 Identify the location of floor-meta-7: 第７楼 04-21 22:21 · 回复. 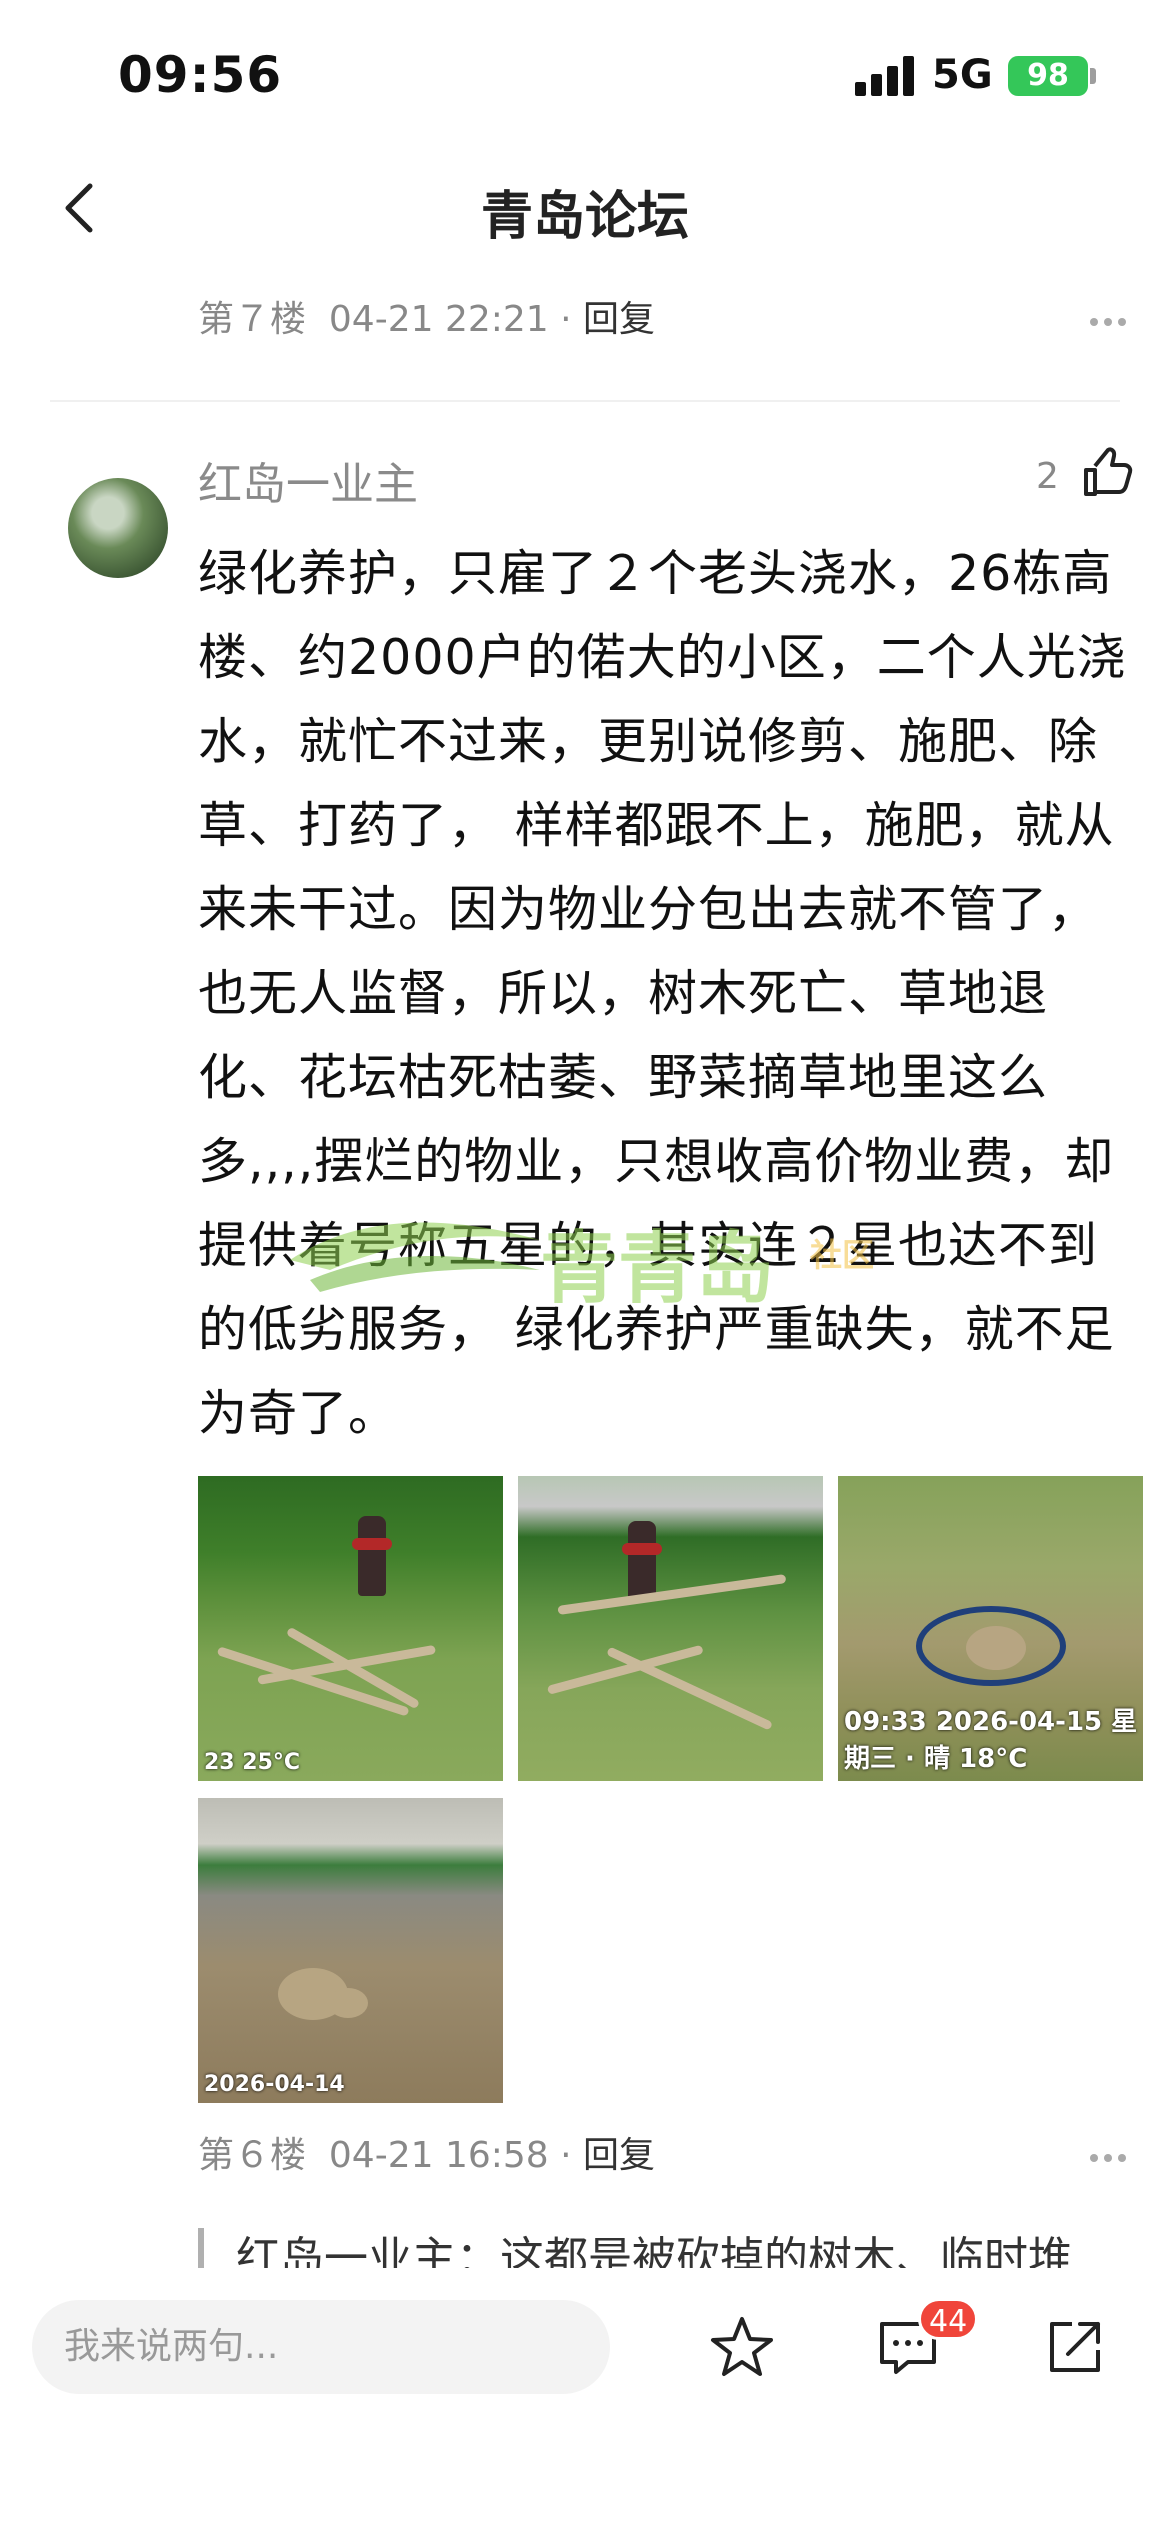
(426, 316).